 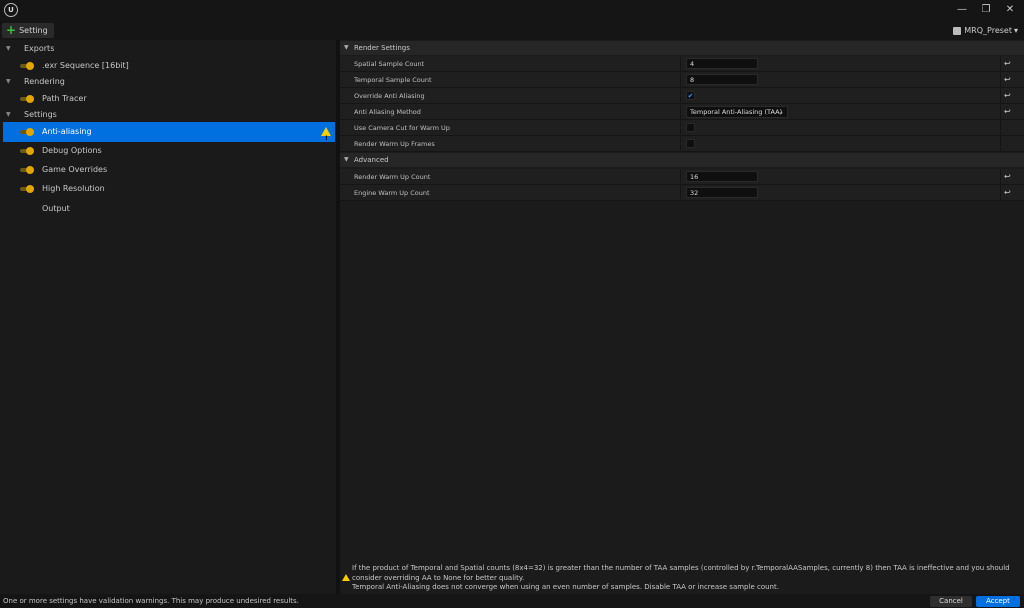 I want to click on cancel-button: Cancel, so click(x=951, y=601).